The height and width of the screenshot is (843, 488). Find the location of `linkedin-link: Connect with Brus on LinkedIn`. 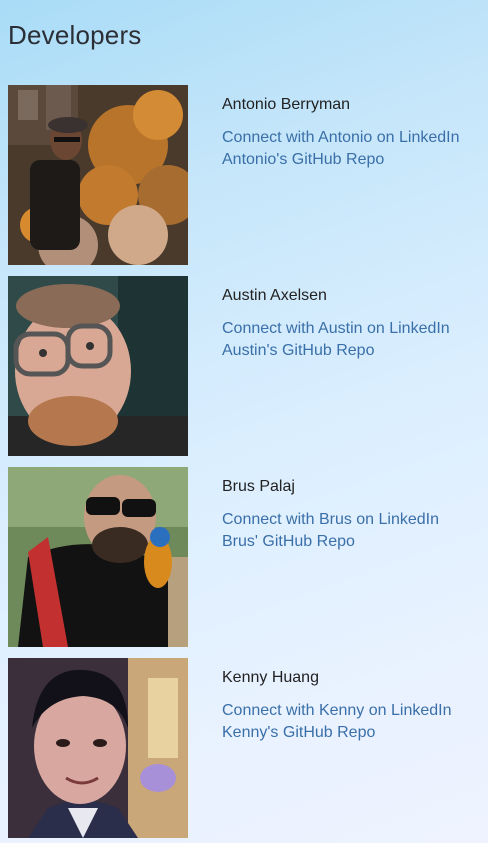

linkedin-link: Connect with Brus on LinkedIn is located at coordinates (352, 520).